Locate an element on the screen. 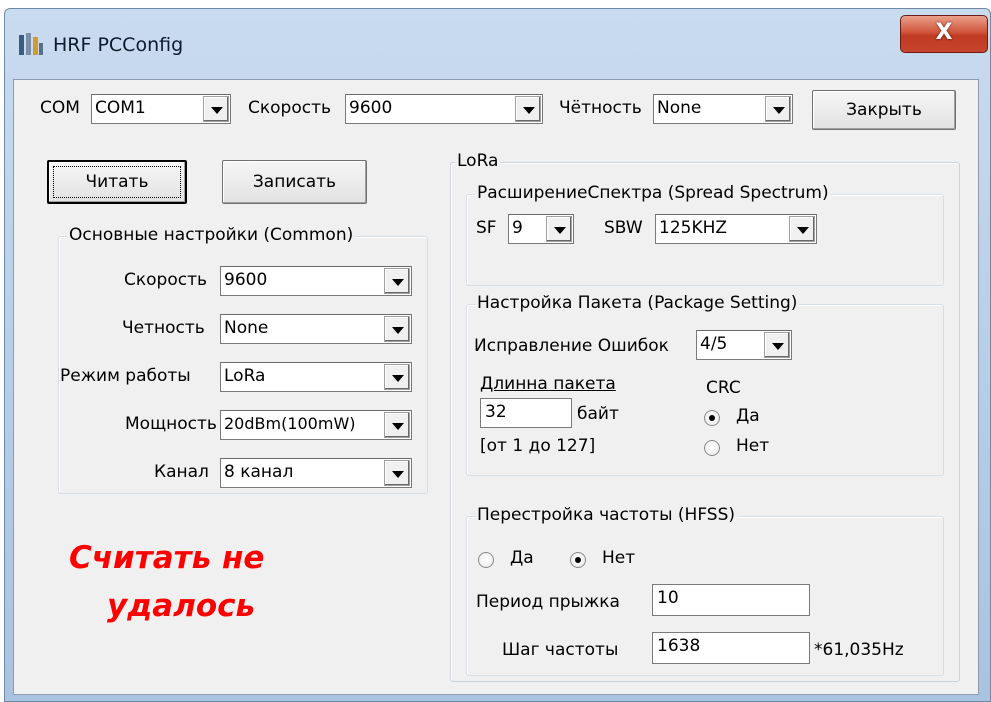 The width and height of the screenshot is (991, 702). freq-step-input: 1638 is located at coordinates (731, 648).